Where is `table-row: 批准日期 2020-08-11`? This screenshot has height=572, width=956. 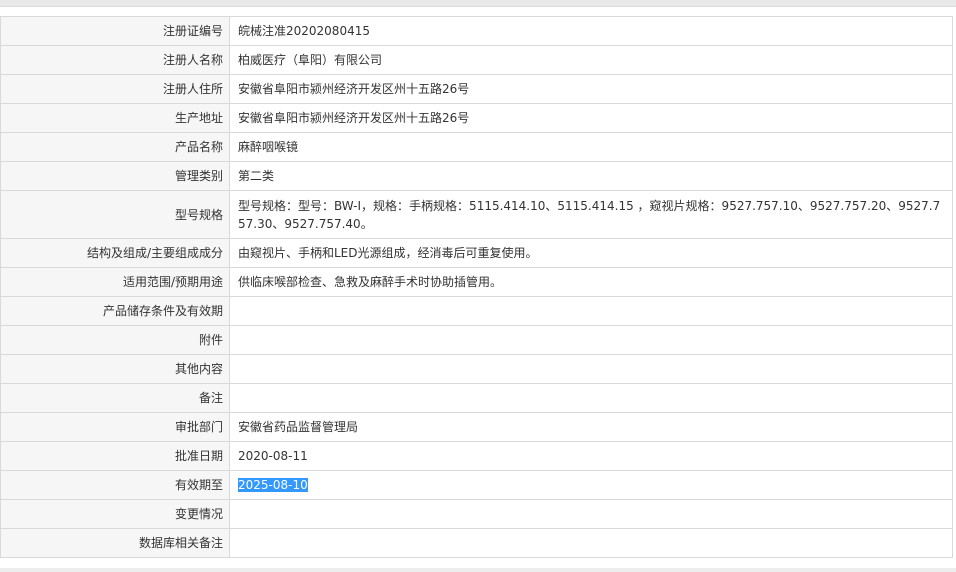
table-row: 批准日期 2020-08-11 is located at coordinates (476, 456).